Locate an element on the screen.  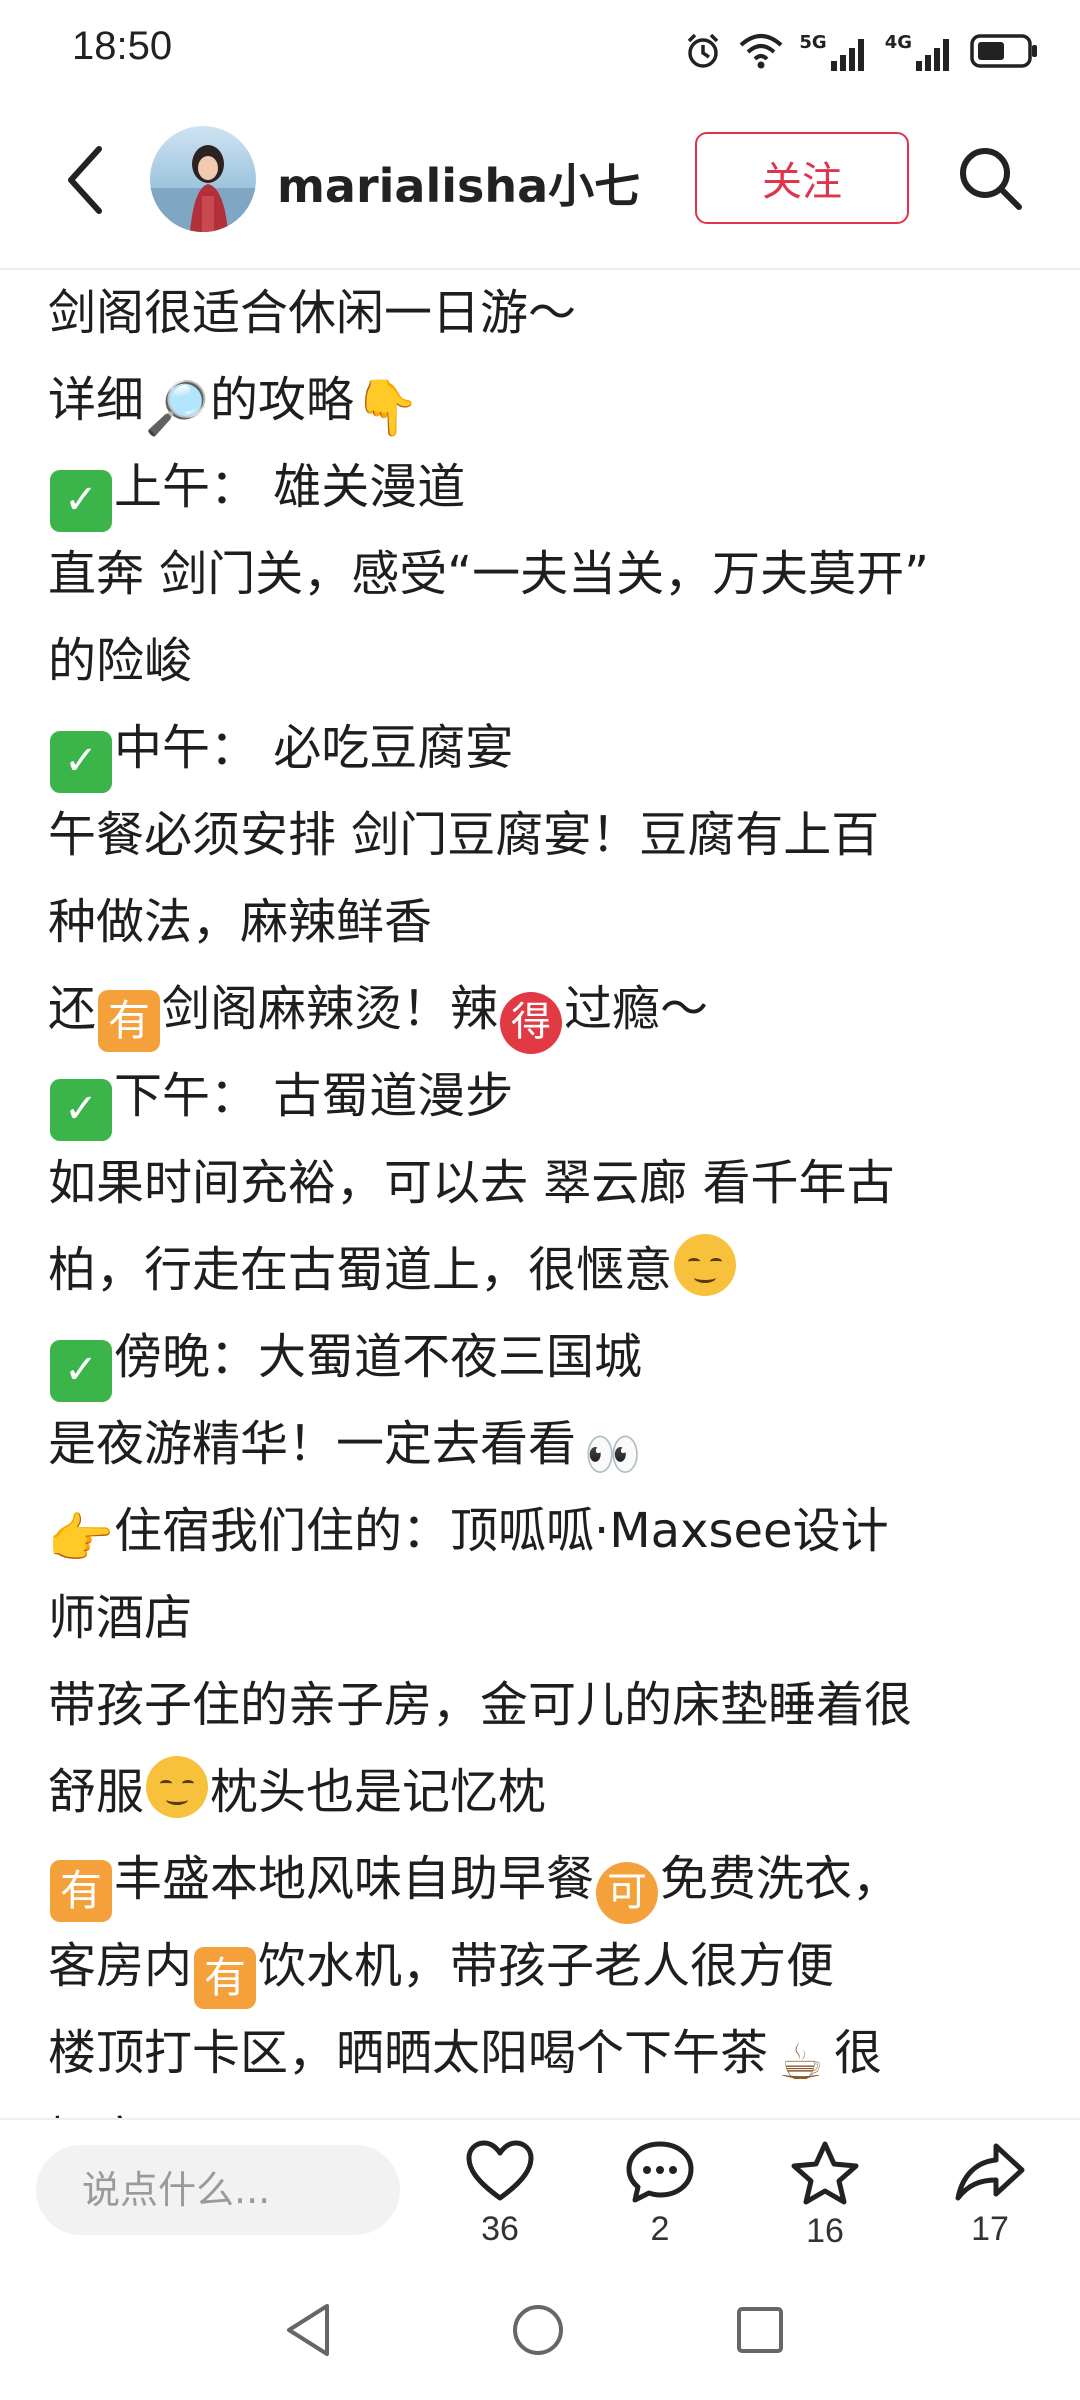
content-line: 有丰盛本地风味自助早餐可免费洗衣， is located at coordinates (543, 1880).